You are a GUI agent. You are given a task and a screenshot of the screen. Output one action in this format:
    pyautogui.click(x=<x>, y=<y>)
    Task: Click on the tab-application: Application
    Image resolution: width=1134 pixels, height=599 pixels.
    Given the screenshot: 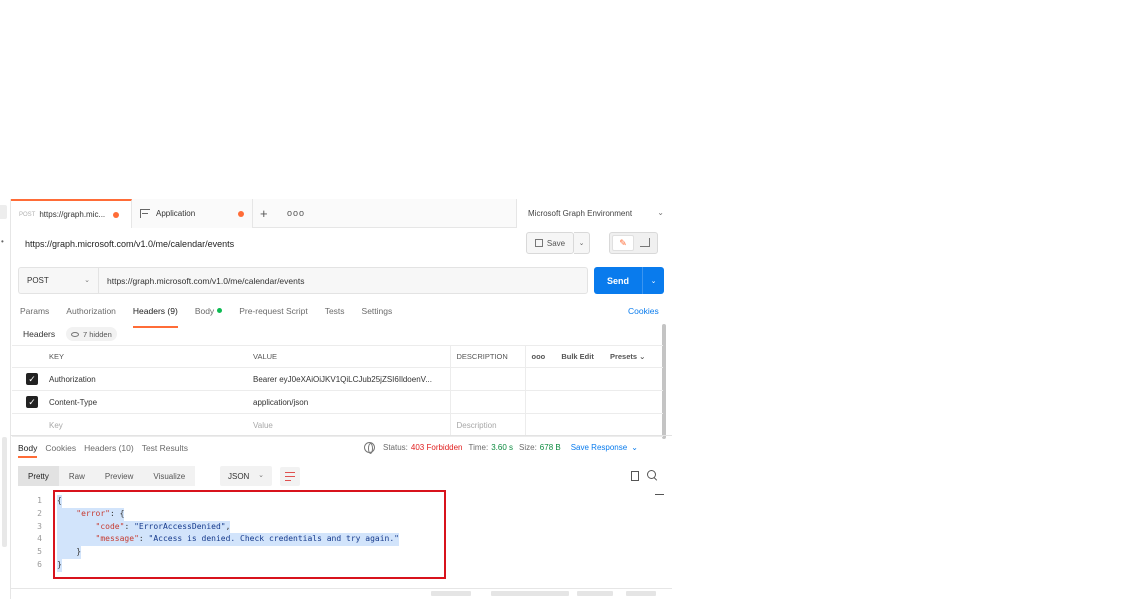 What is the action you would take?
    pyautogui.click(x=192, y=213)
    